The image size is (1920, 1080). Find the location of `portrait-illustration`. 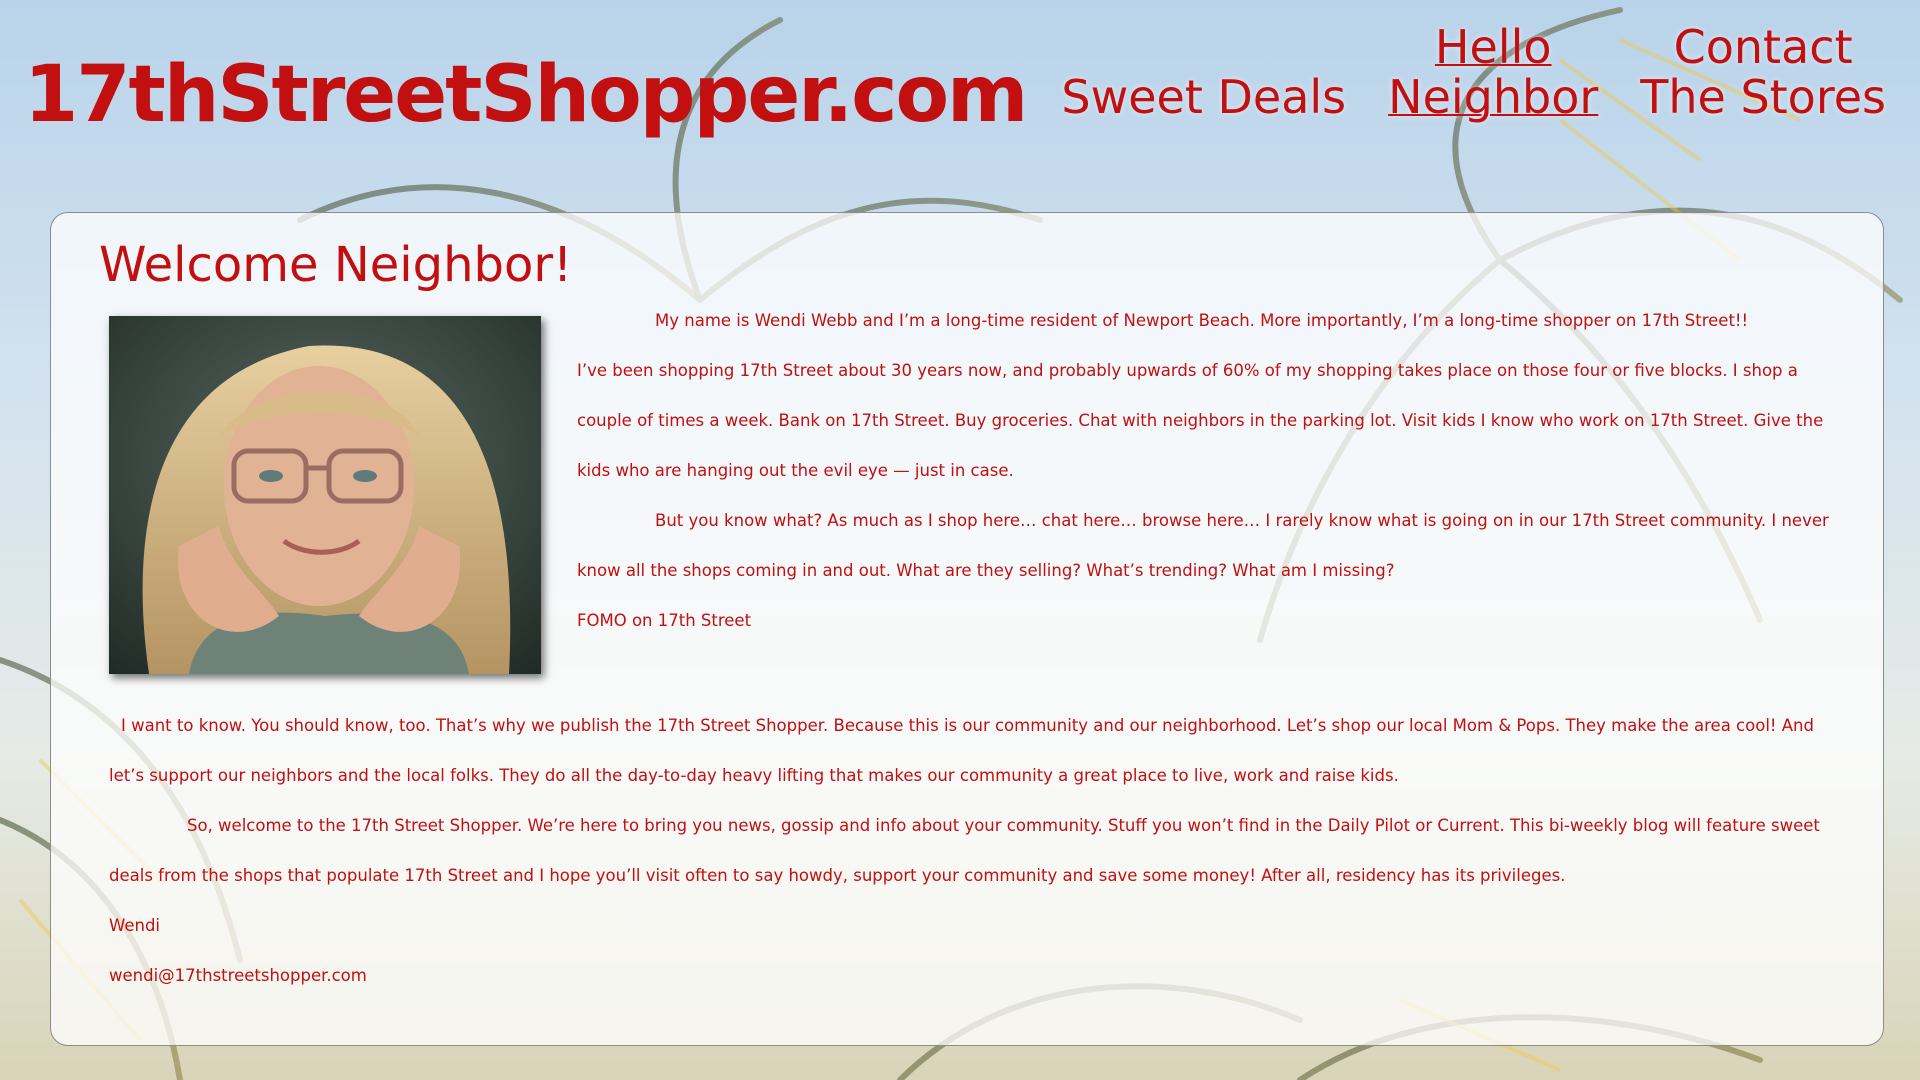

portrait-illustration is located at coordinates (325, 495).